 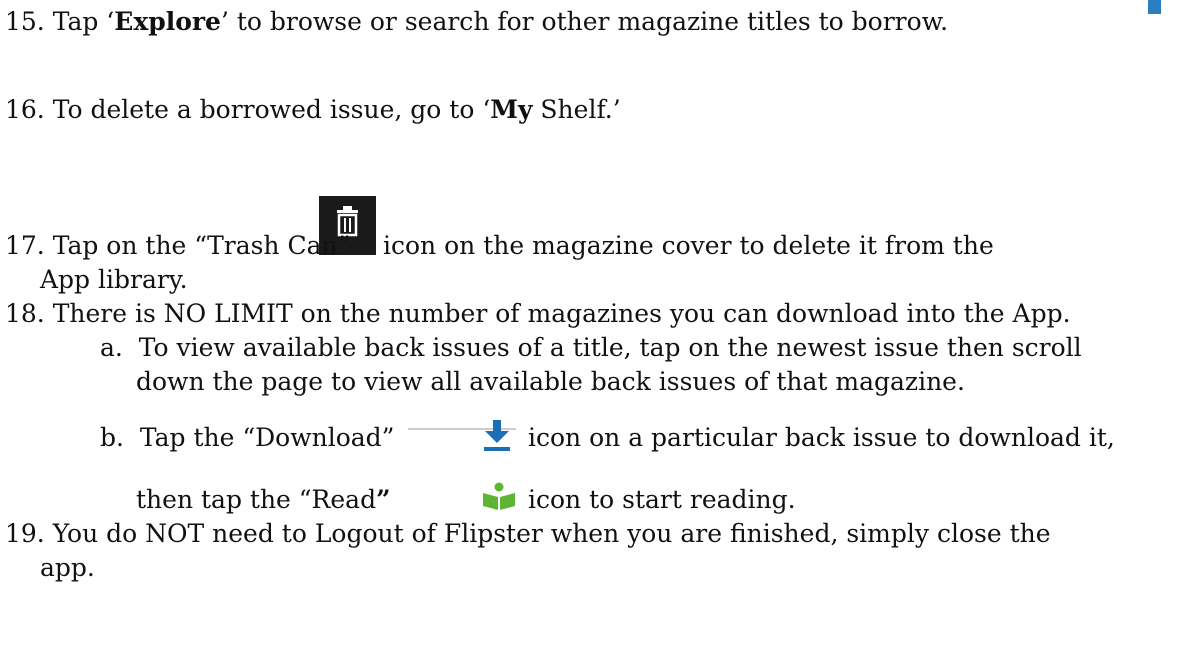 I want to click on step-text: Tap the “Download”, so click(x=267, y=437).